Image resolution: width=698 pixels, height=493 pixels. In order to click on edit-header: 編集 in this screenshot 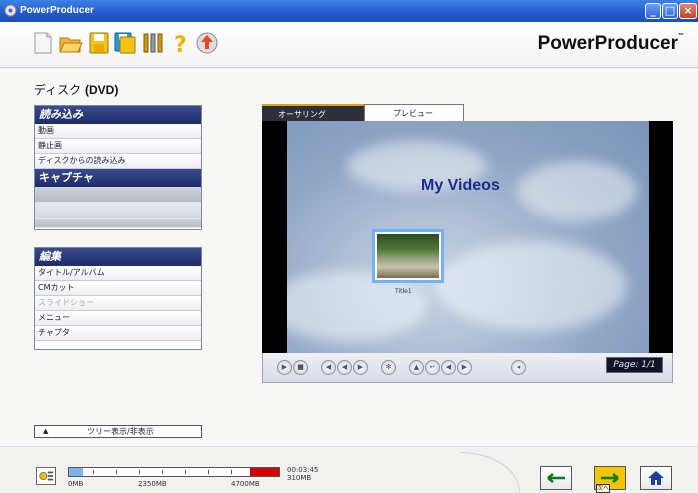, I will do `click(118, 257)`.